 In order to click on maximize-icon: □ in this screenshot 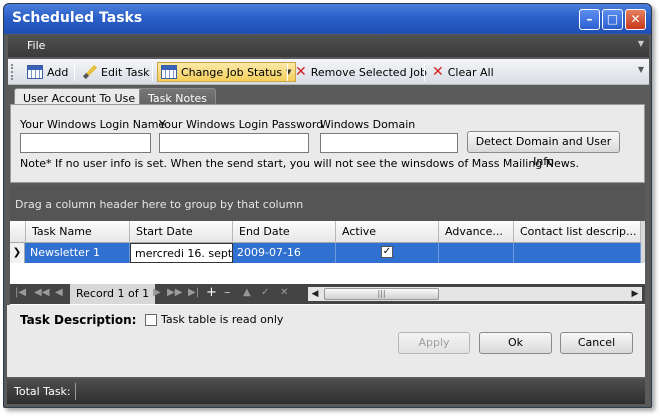, I will do `click(612, 19)`.